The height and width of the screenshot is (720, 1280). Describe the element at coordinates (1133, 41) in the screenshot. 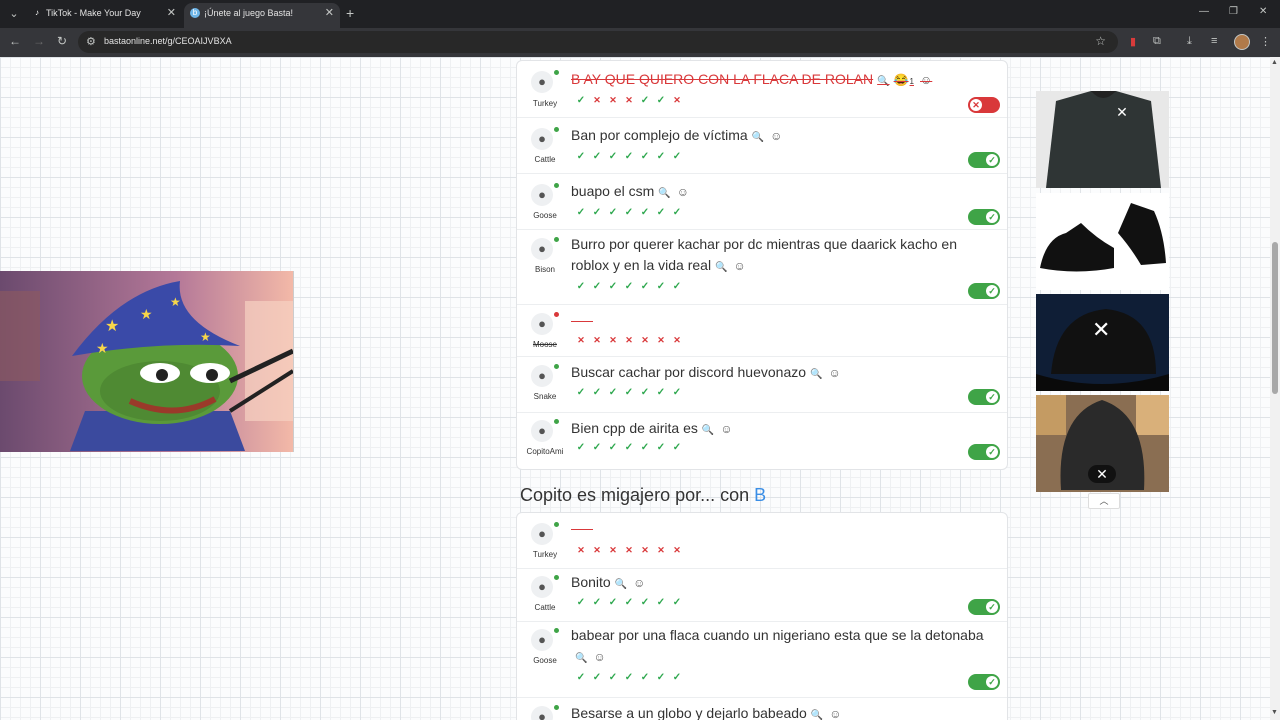

I see `extension-icon: ▮` at that location.